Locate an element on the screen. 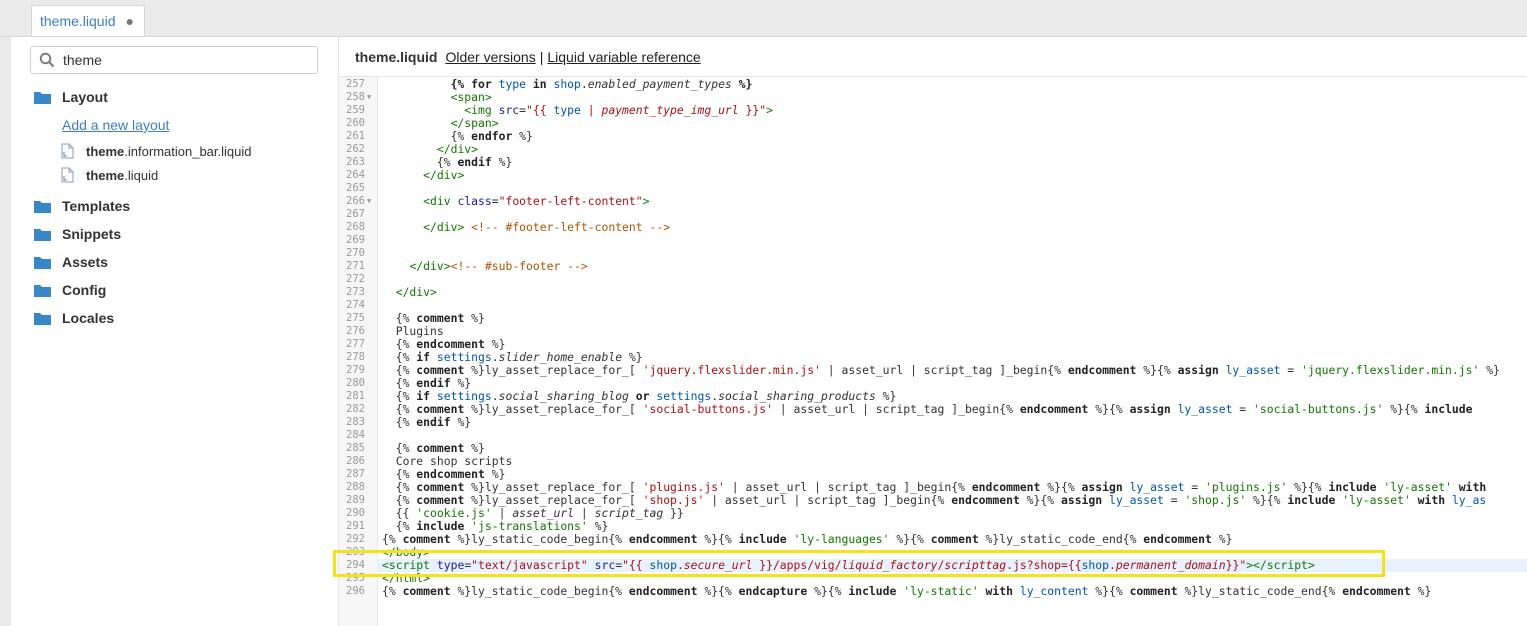 This screenshot has width=1527, height=626. line-number: 265 is located at coordinates (355, 188).